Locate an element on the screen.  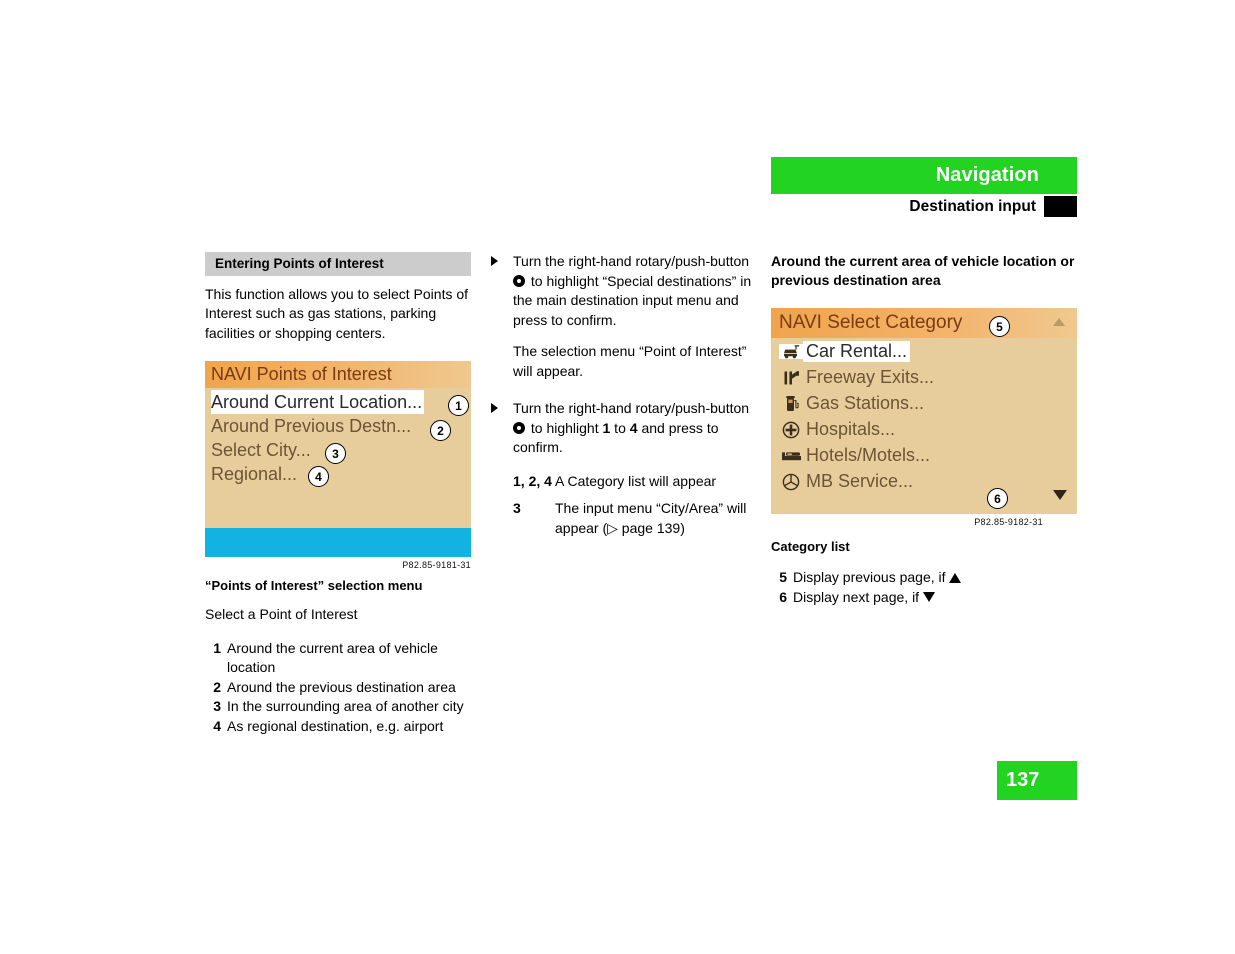
section-subtitle: Destination input is located at coordinates (972, 206).